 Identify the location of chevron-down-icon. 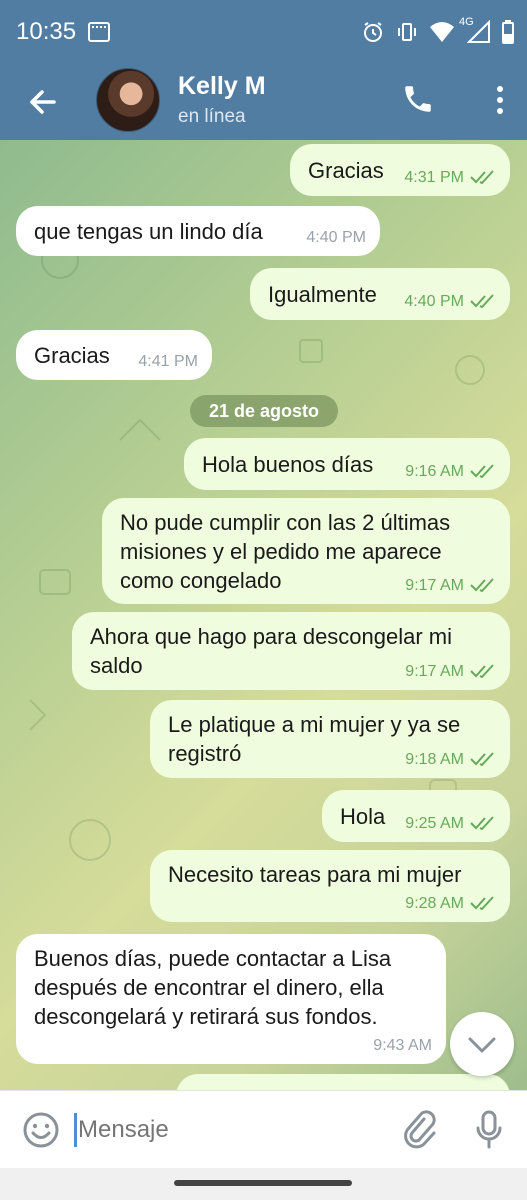
(482, 1045).